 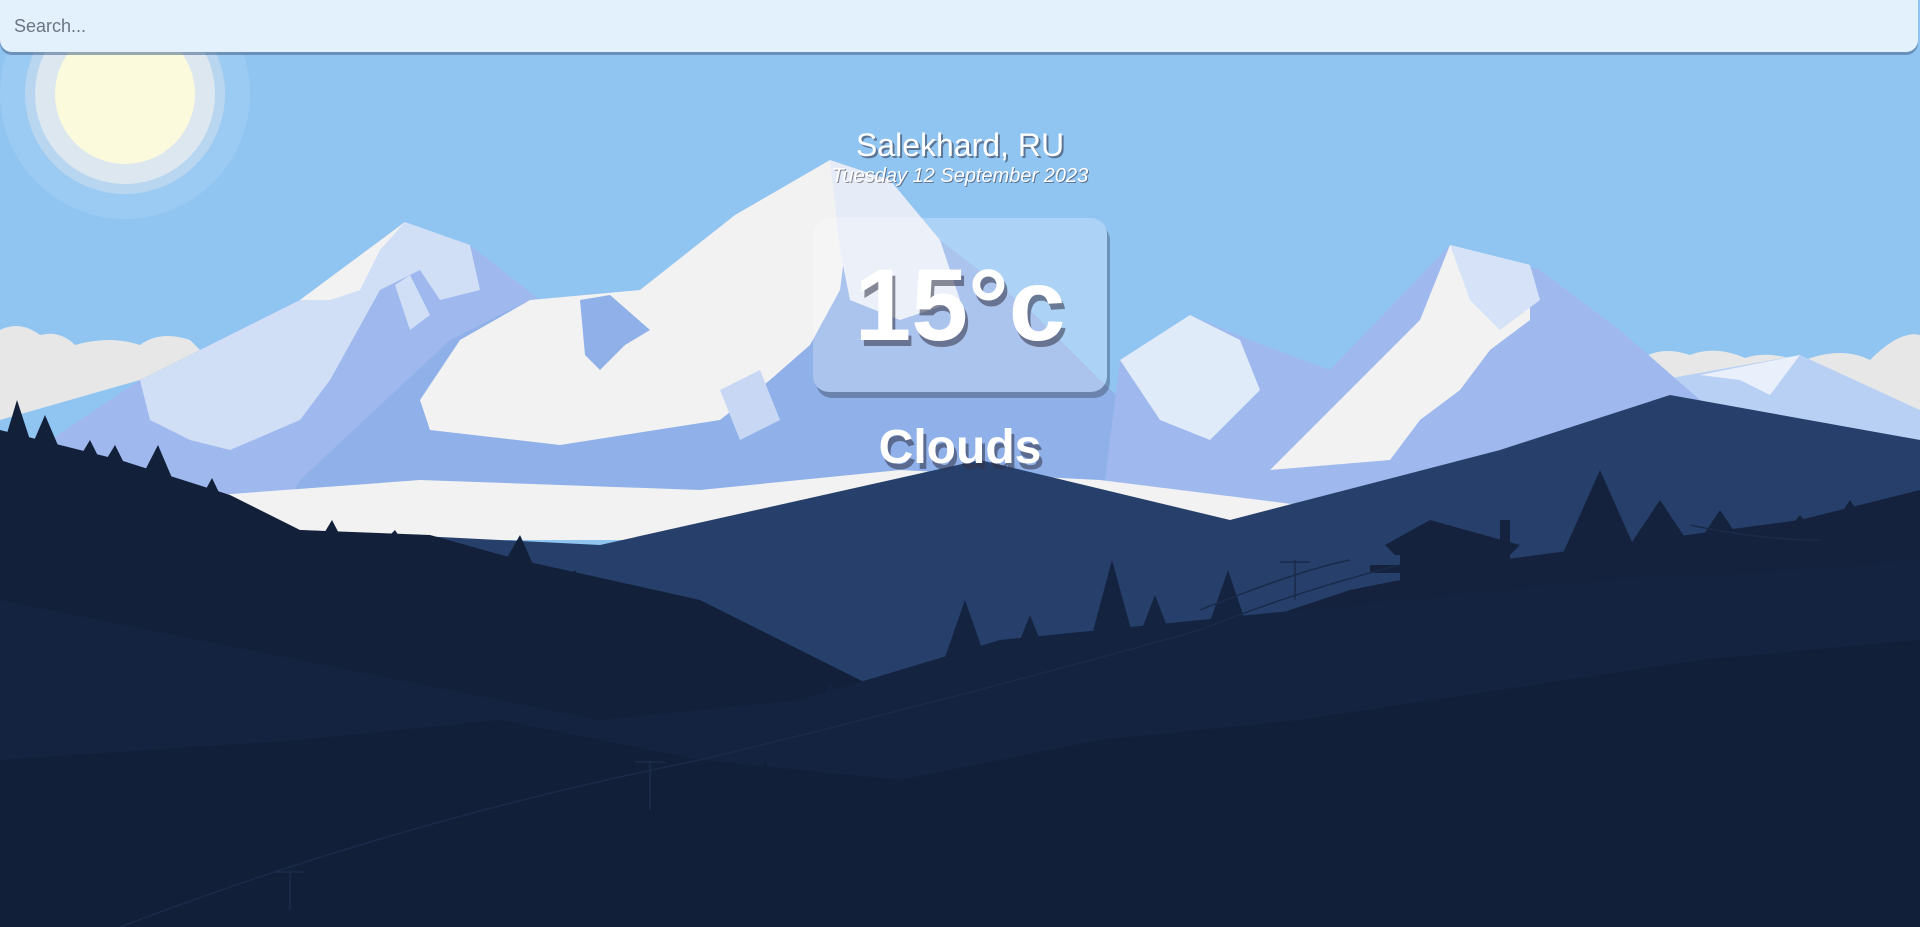 I want to click on temperature-value: 15°c, so click(x=960, y=304).